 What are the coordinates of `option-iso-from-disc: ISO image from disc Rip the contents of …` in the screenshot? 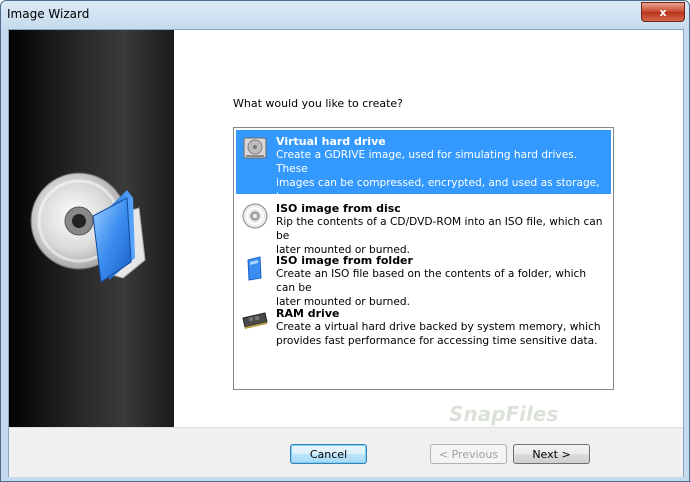 It's located at (423, 226).